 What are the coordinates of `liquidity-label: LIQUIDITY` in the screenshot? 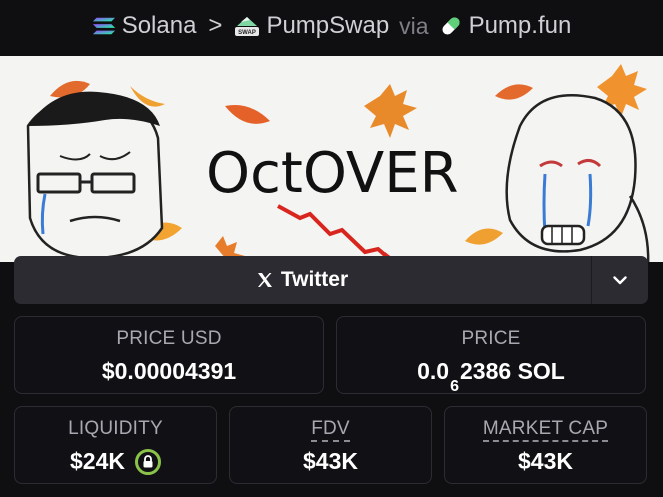 It's located at (115, 428).